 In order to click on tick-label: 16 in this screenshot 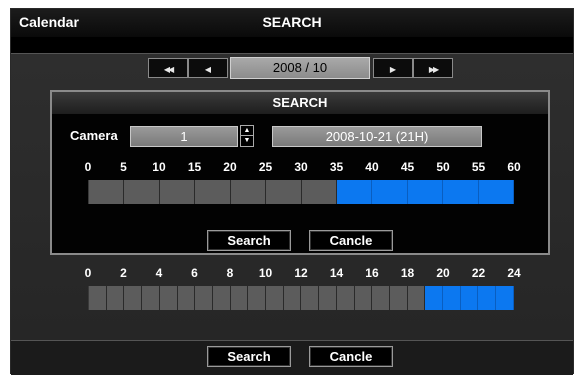, I will do `click(372, 273)`.